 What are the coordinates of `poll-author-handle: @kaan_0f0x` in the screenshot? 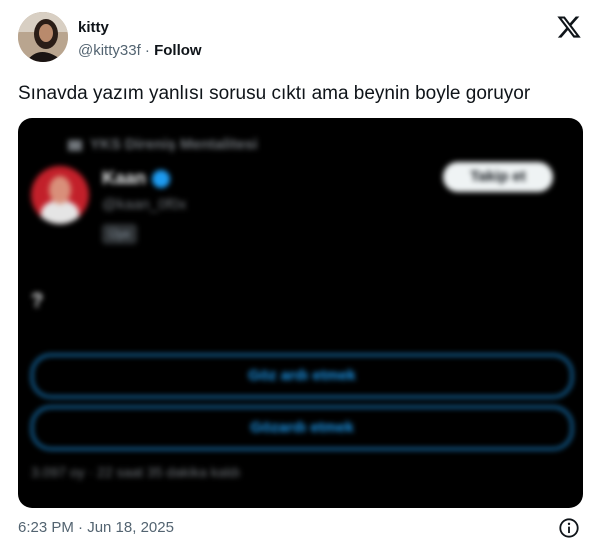 It's located at (144, 204).